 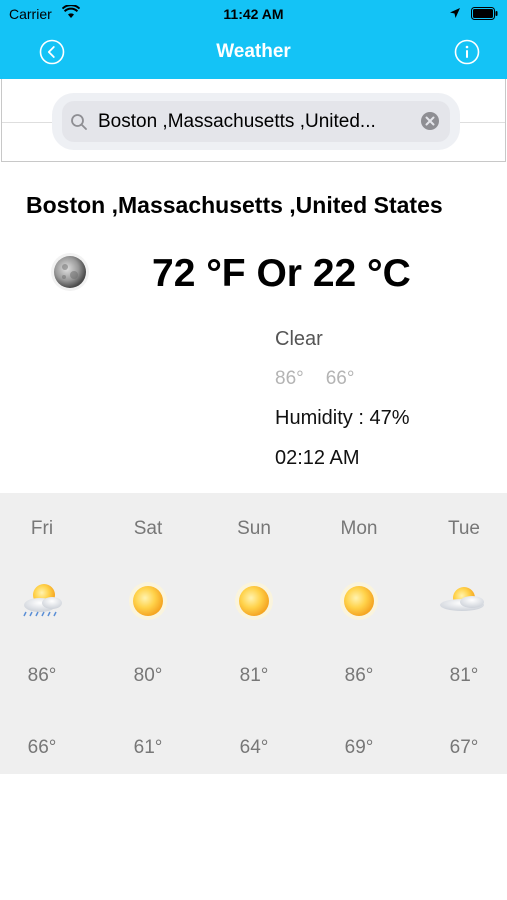 What do you see at coordinates (46, 633) in the screenshot?
I see `forecast-day: Fri 86° 66°` at bounding box center [46, 633].